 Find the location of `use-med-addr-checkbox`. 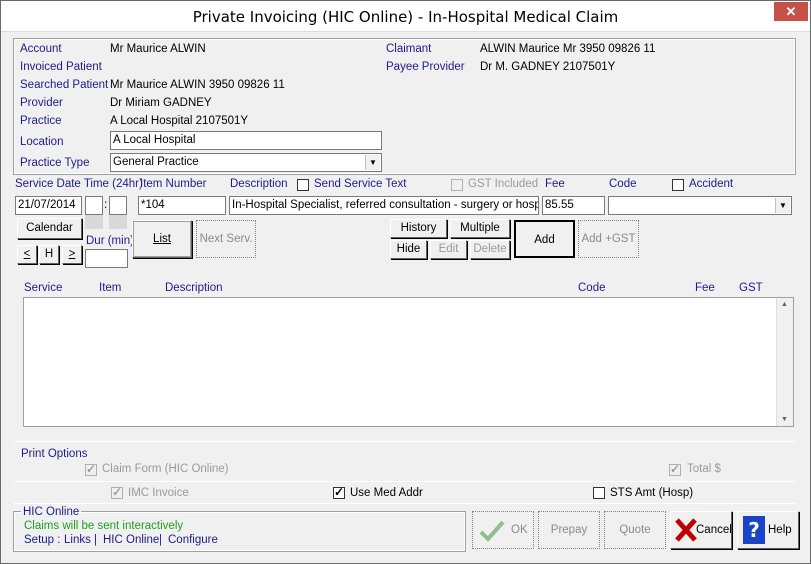

use-med-addr-checkbox is located at coordinates (339, 492).